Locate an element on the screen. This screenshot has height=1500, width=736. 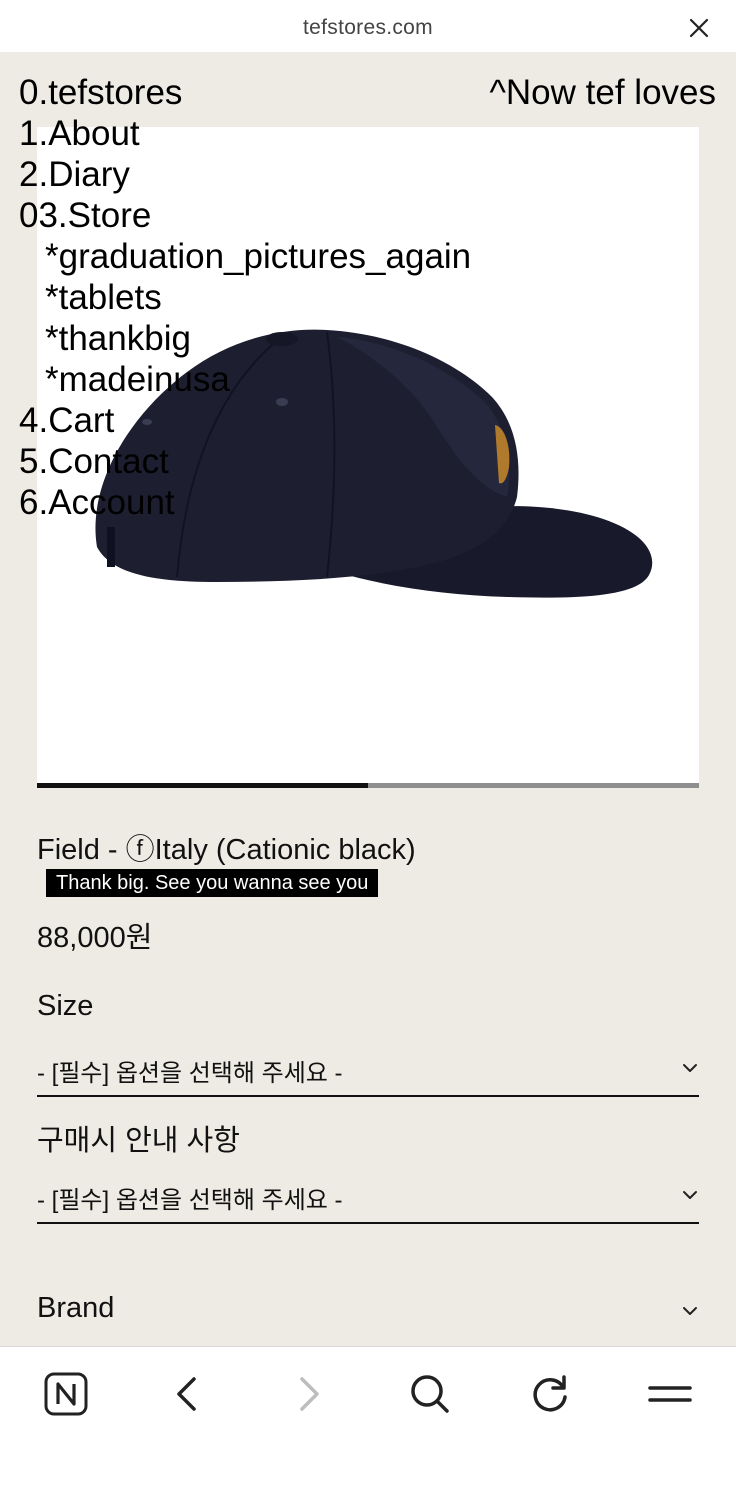
brand-chevron-down-icon is located at coordinates (690, 1311).